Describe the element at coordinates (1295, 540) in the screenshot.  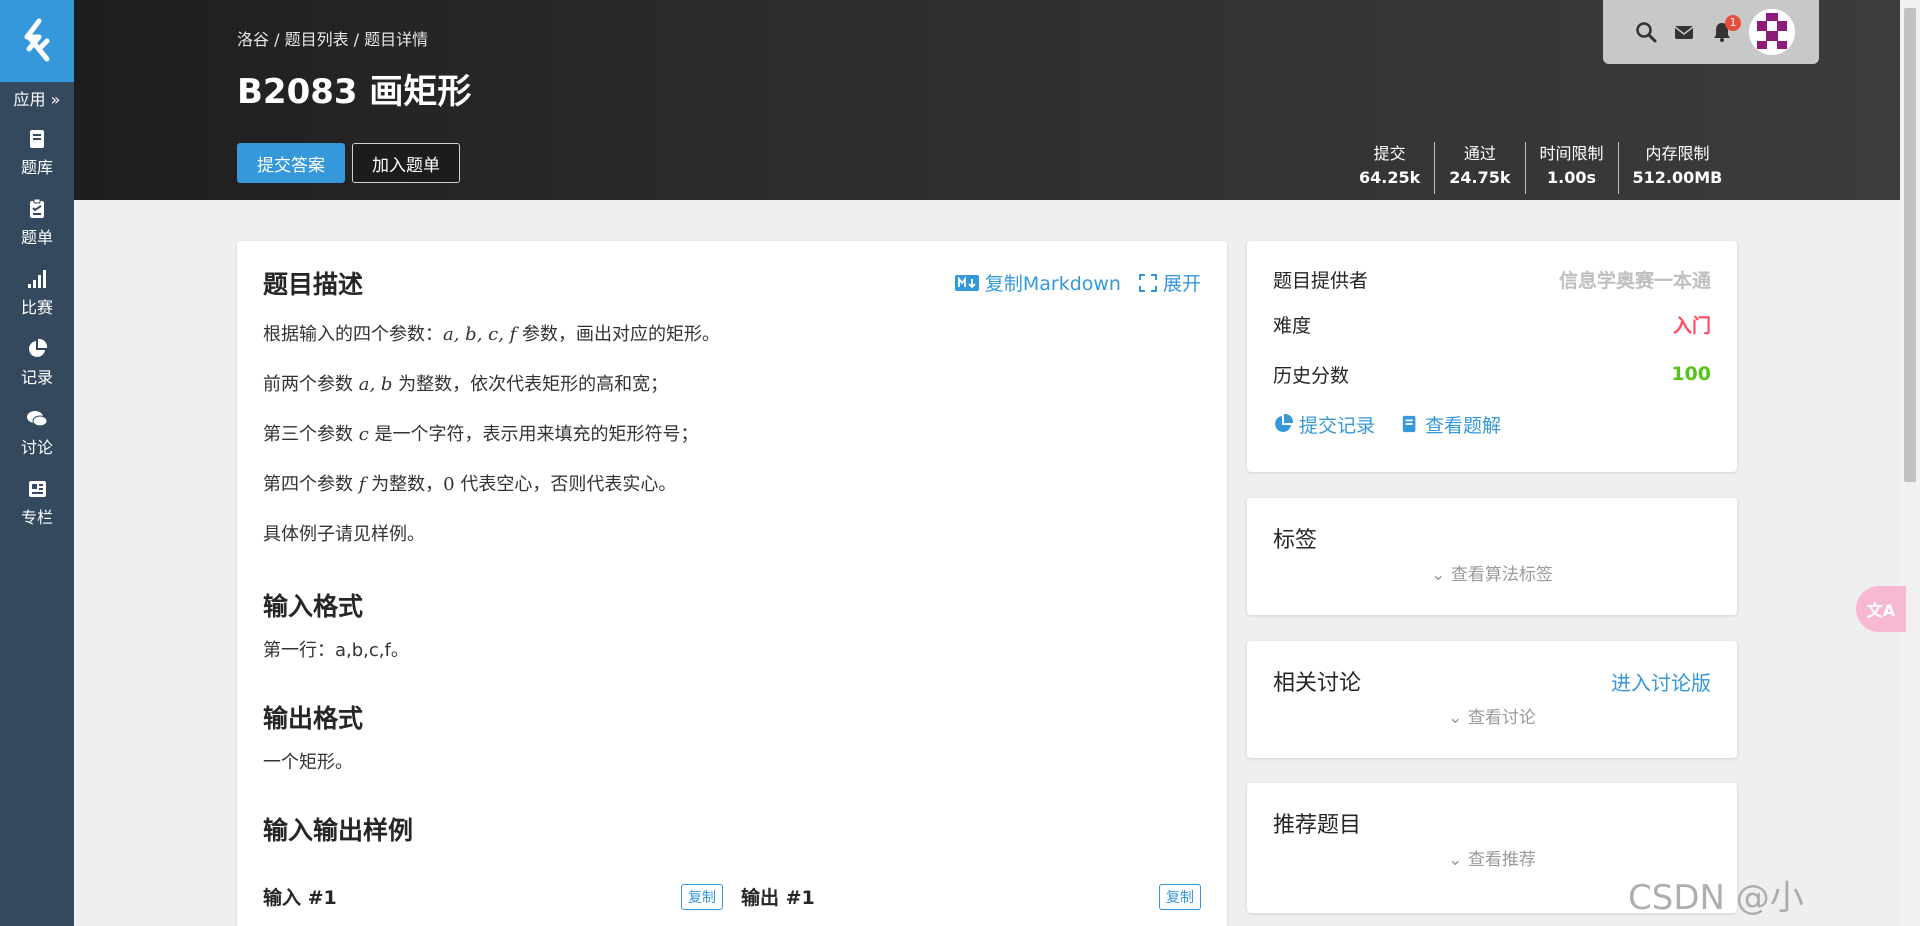
I see `card-title: 标签` at that location.